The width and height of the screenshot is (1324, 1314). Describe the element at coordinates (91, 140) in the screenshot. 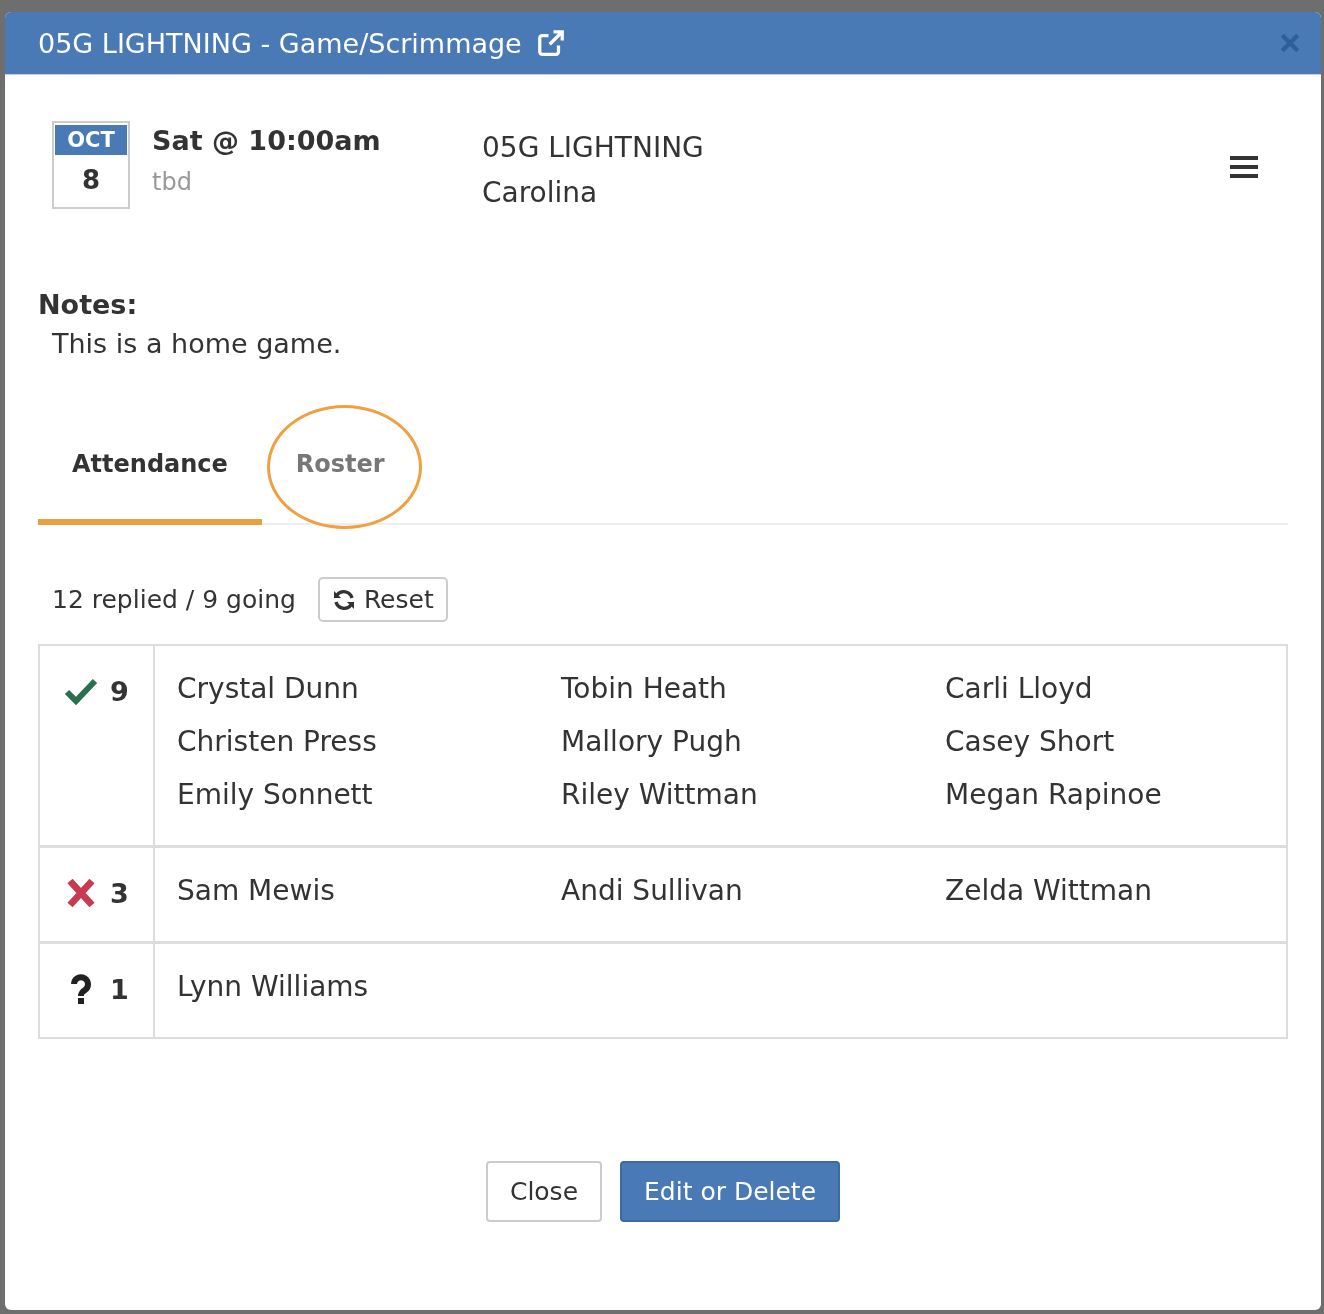

I see `month-label: OCT` at that location.